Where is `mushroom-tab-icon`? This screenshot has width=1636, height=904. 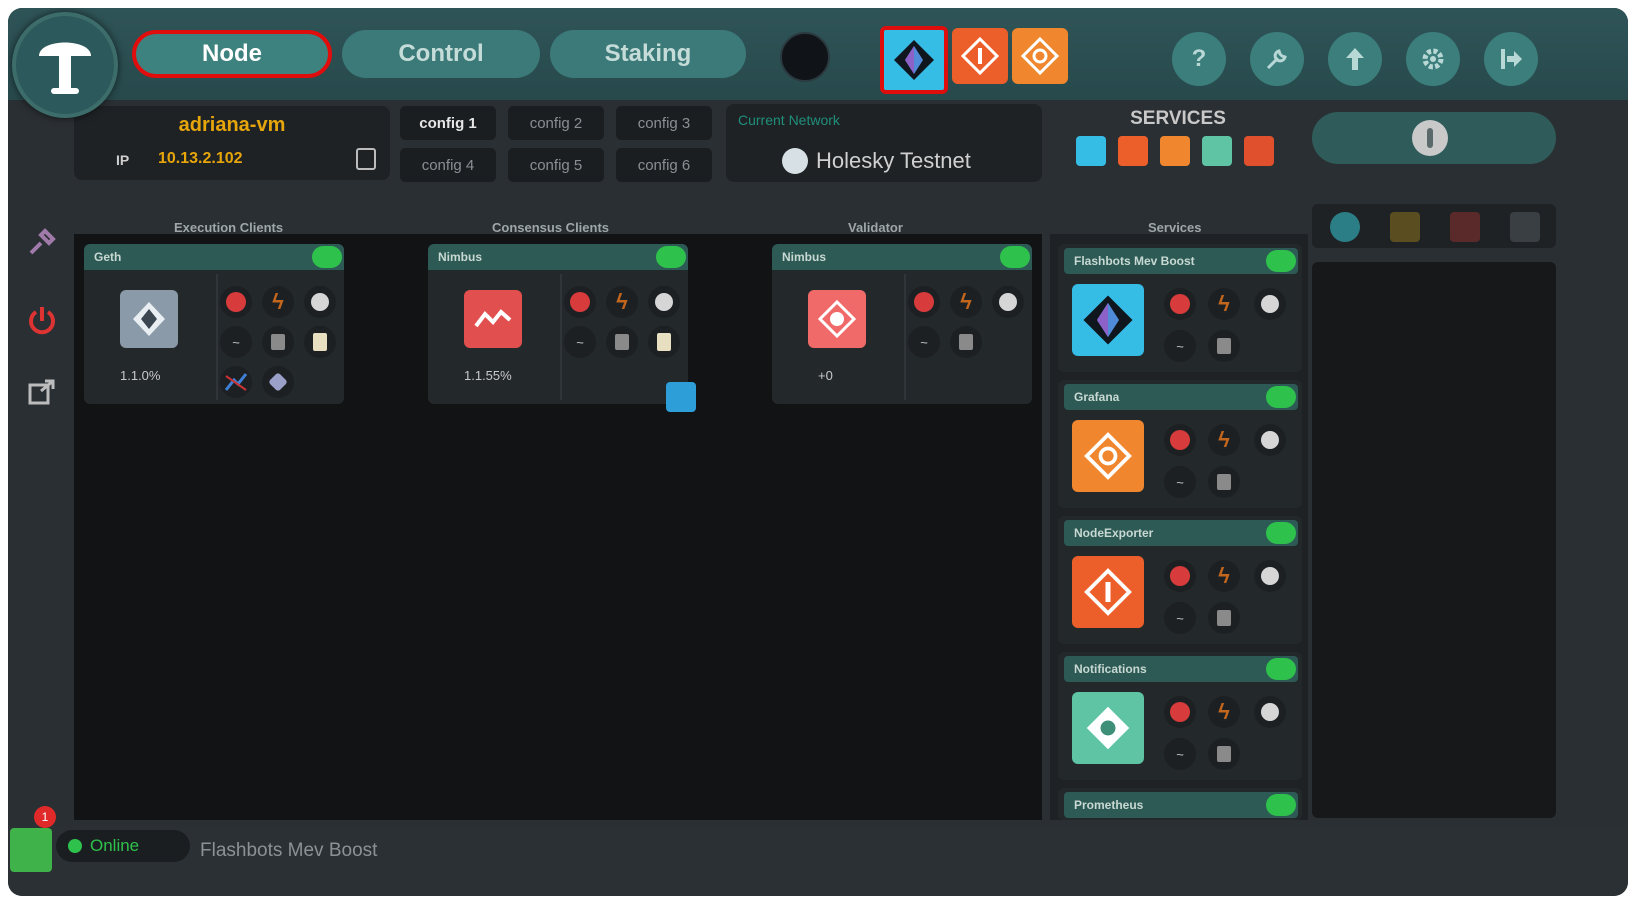
mushroom-tab-icon is located at coordinates (1345, 227).